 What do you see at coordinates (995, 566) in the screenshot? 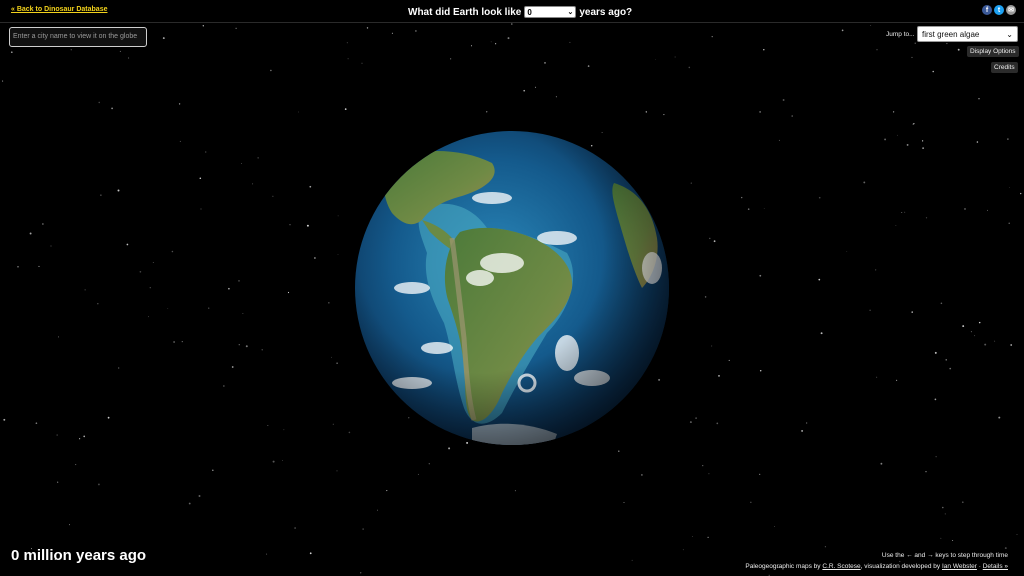
I see `details-link: Details »` at bounding box center [995, 566].